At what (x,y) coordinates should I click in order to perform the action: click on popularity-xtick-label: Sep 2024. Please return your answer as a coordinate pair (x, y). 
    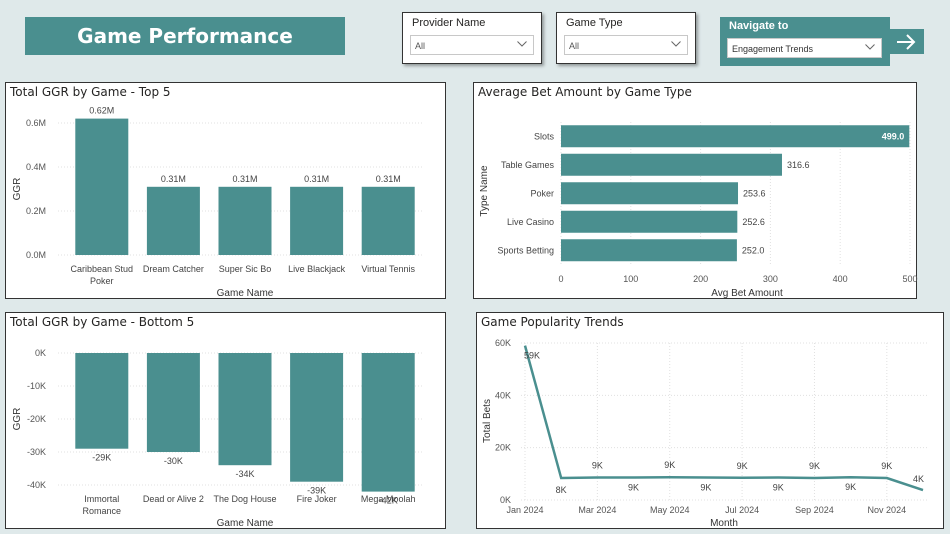
    Looking at the image, I should click on (814, 510).